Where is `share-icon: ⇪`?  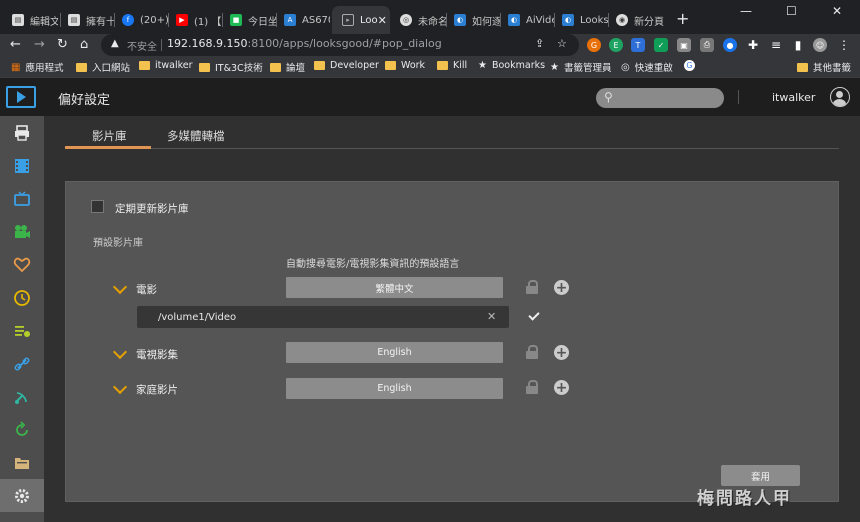
share-icon: ⇪ is located at coordinates (539, 43).